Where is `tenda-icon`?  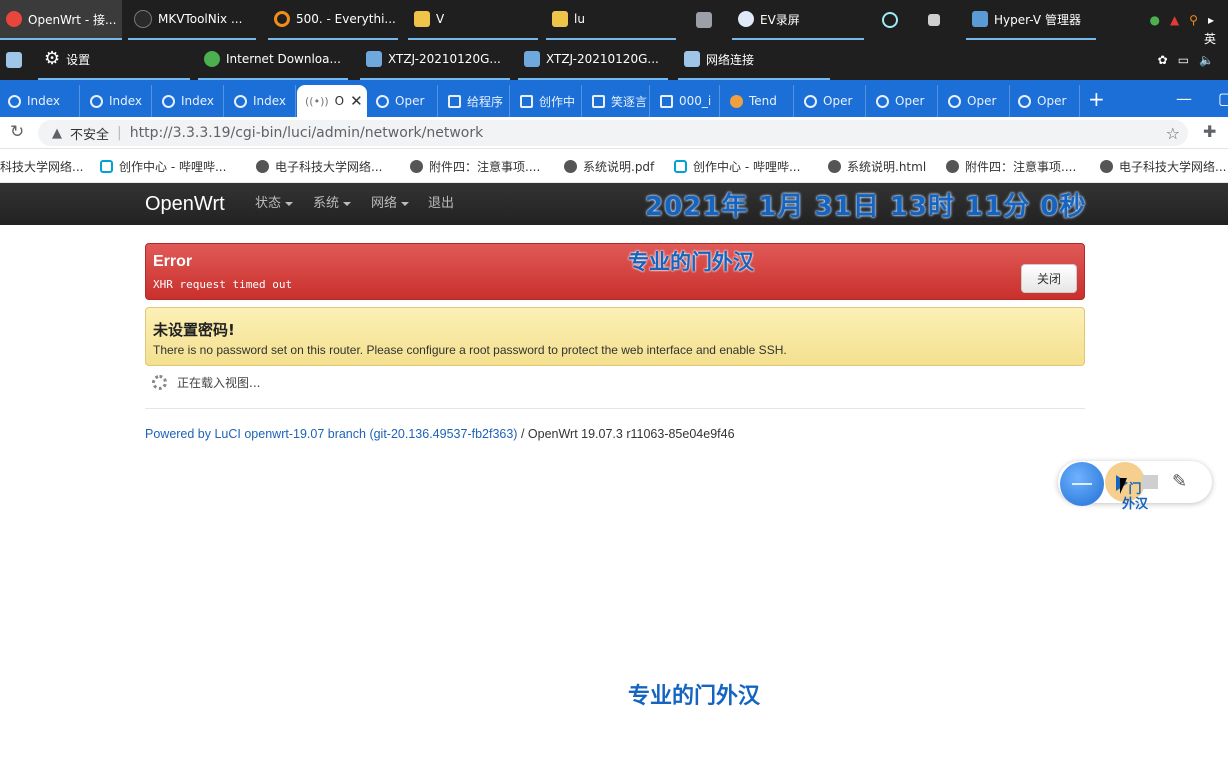 tenda-icon is located at coordinates (736, 101).